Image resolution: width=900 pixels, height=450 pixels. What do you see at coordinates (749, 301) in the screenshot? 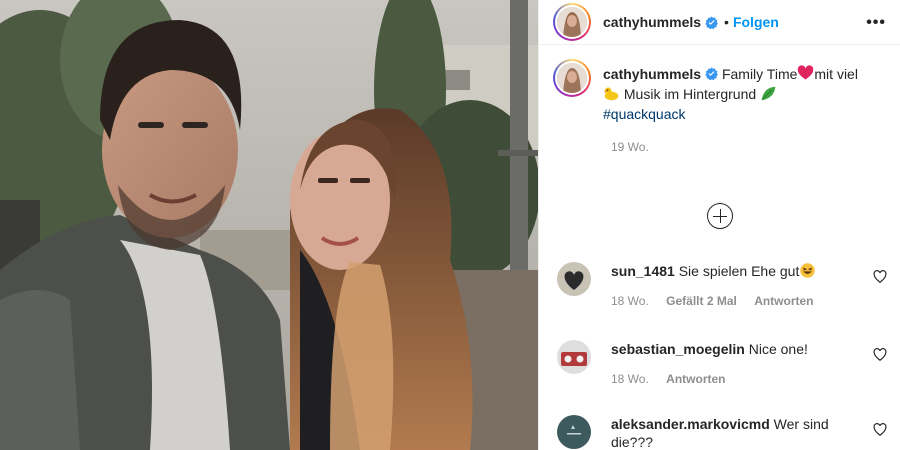
I see `comment-meta: 18 Wo. Gefällt 2 Mal Antworten` at bounding box center [749, 301].